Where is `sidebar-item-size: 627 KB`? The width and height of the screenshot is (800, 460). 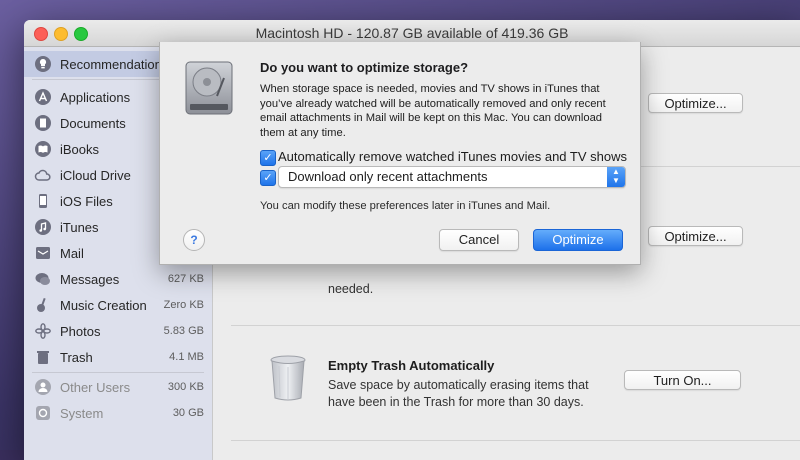
sidebar-item-size: 627 KB is located at coordinates (185, 279).